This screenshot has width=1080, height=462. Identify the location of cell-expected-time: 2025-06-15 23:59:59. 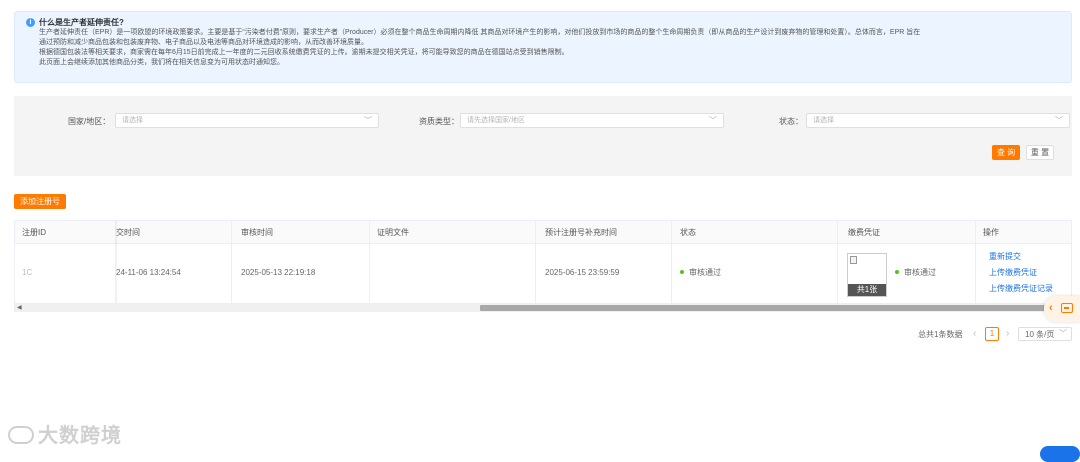
(582, 272).